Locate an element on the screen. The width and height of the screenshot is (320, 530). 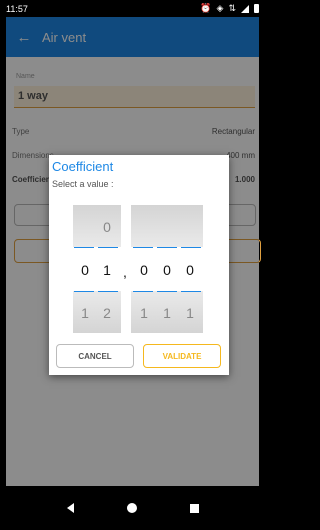
nav-home-icon is located at coordinates (131, 508).